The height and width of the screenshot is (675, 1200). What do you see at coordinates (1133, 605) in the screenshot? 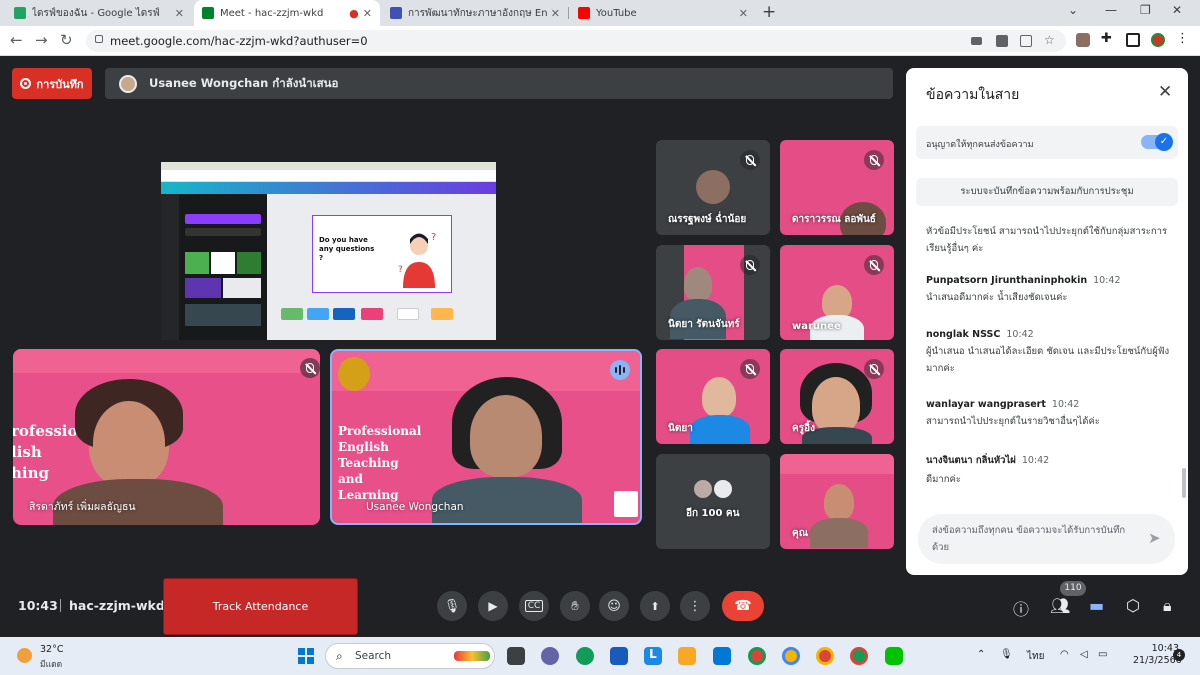
I see `activities-icon: ⬡` at bounding box center [1133, 605].